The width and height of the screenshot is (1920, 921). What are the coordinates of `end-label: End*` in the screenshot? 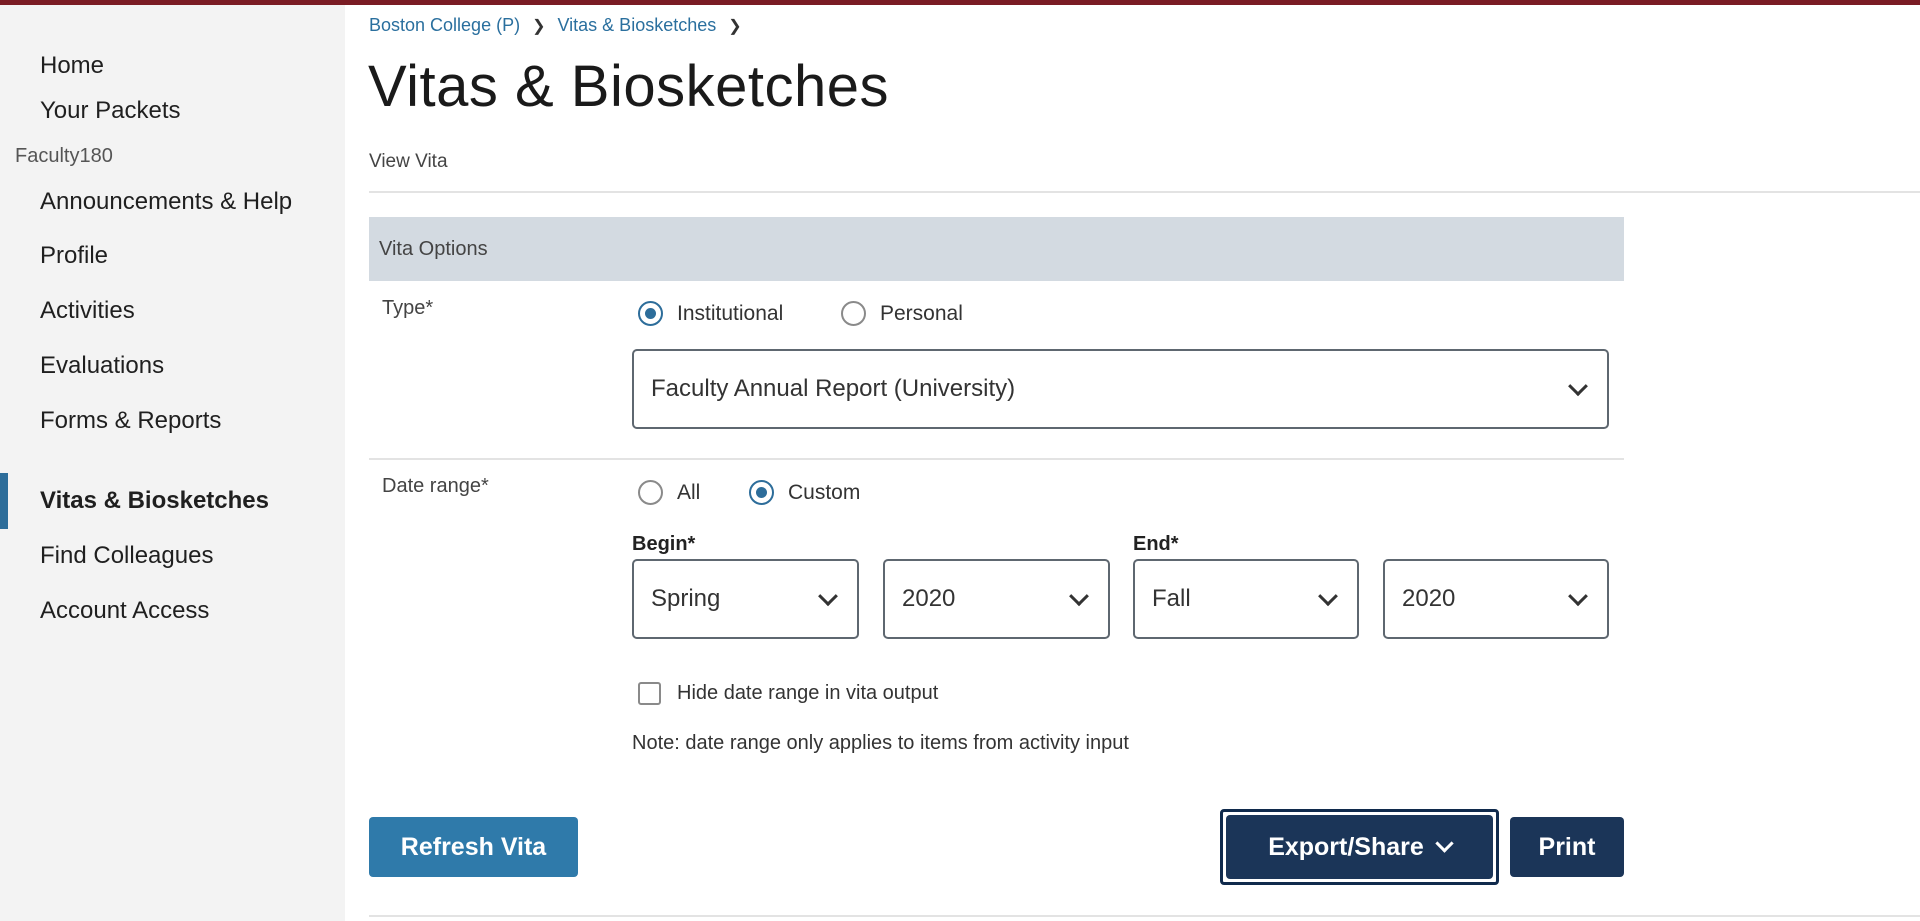 It's located at (1156, 544).